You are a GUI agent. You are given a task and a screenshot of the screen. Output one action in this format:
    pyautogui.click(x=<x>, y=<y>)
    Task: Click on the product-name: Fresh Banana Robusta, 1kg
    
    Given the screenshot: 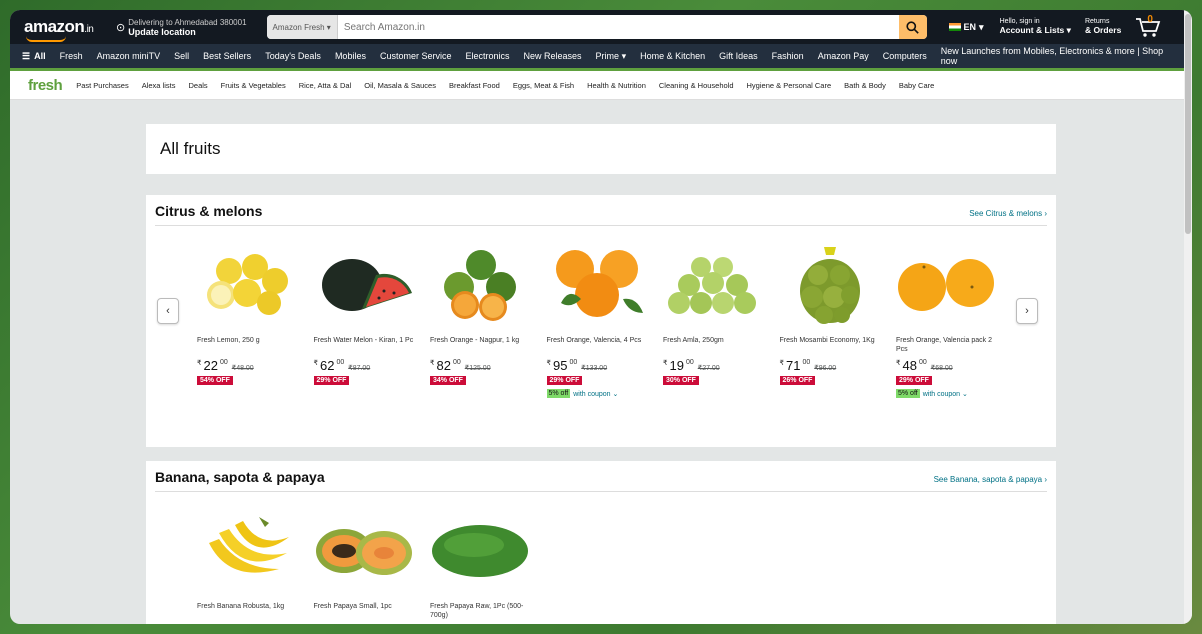 What is the action you would take?
    pyautogui.click(x=247, y=612)
    